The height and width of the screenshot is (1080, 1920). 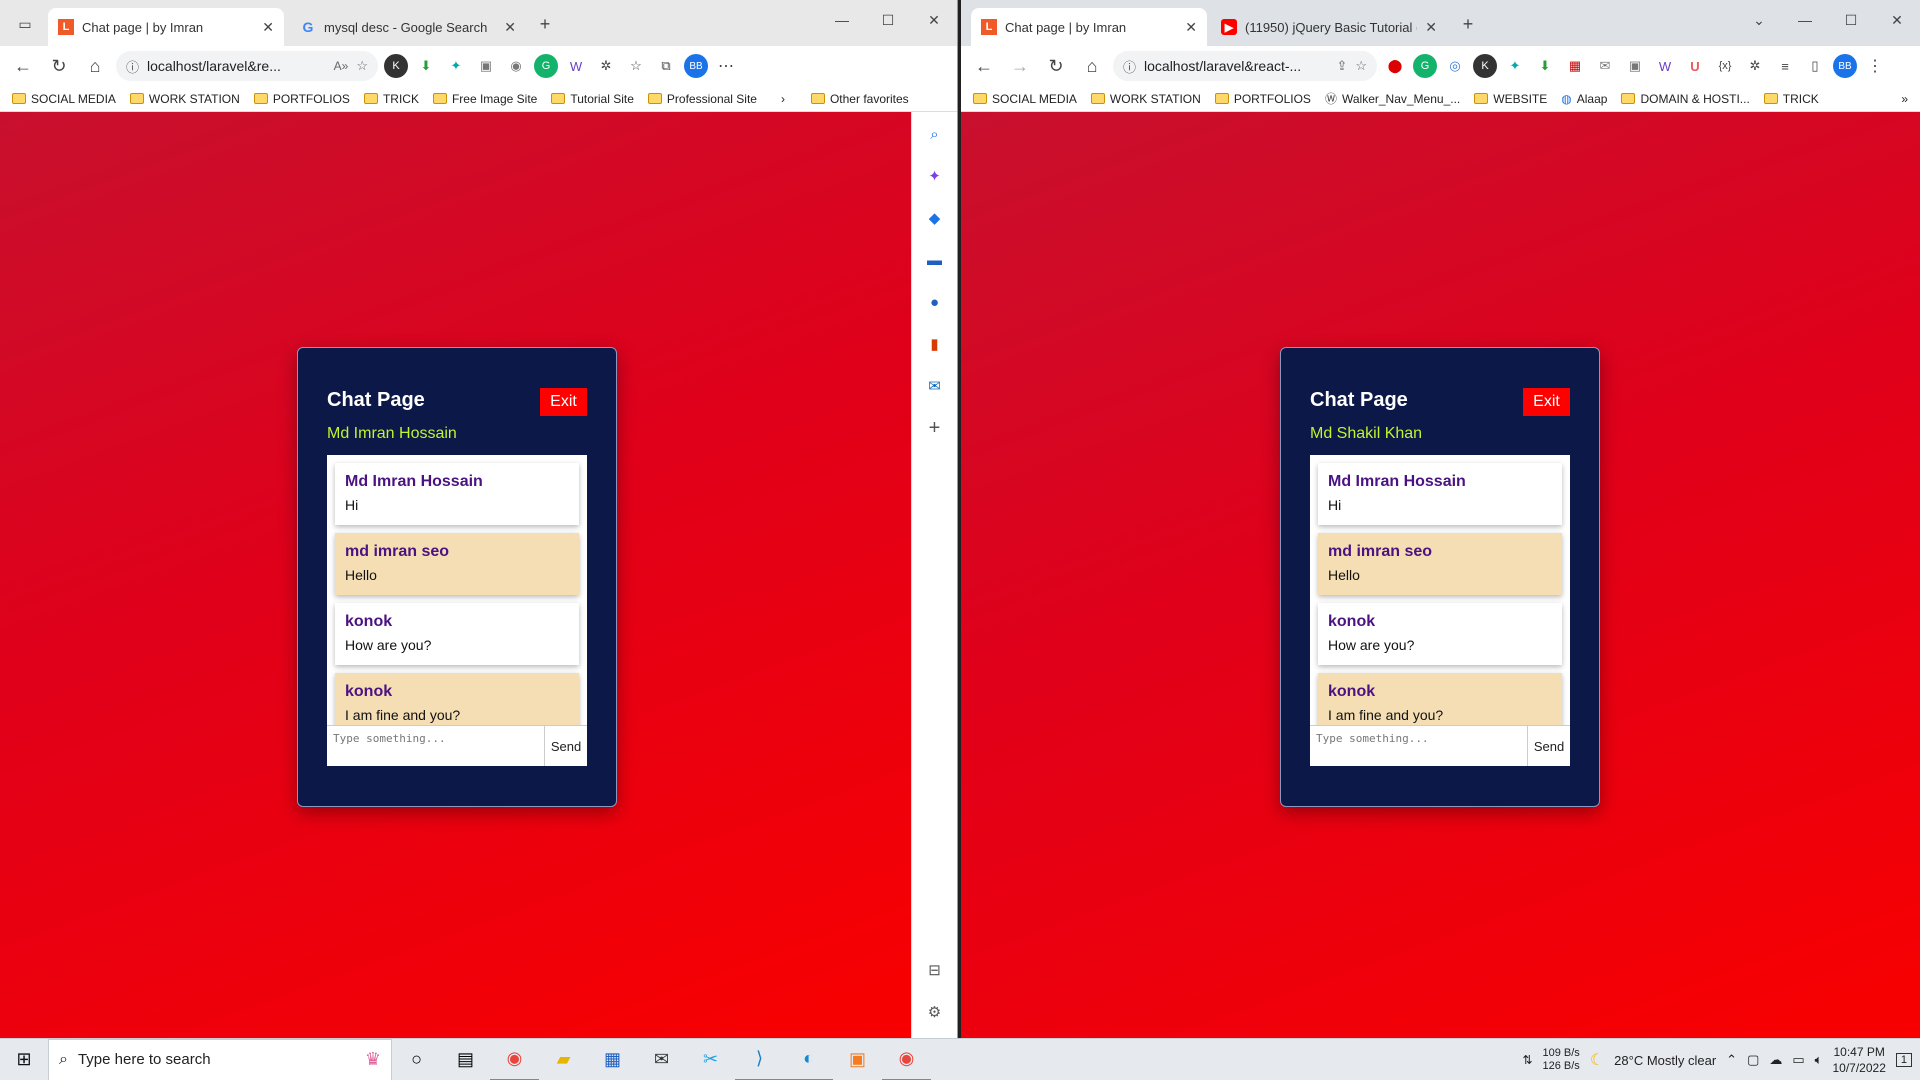 I want to click on store-icon: ▦, so click(x=612, y=1059).